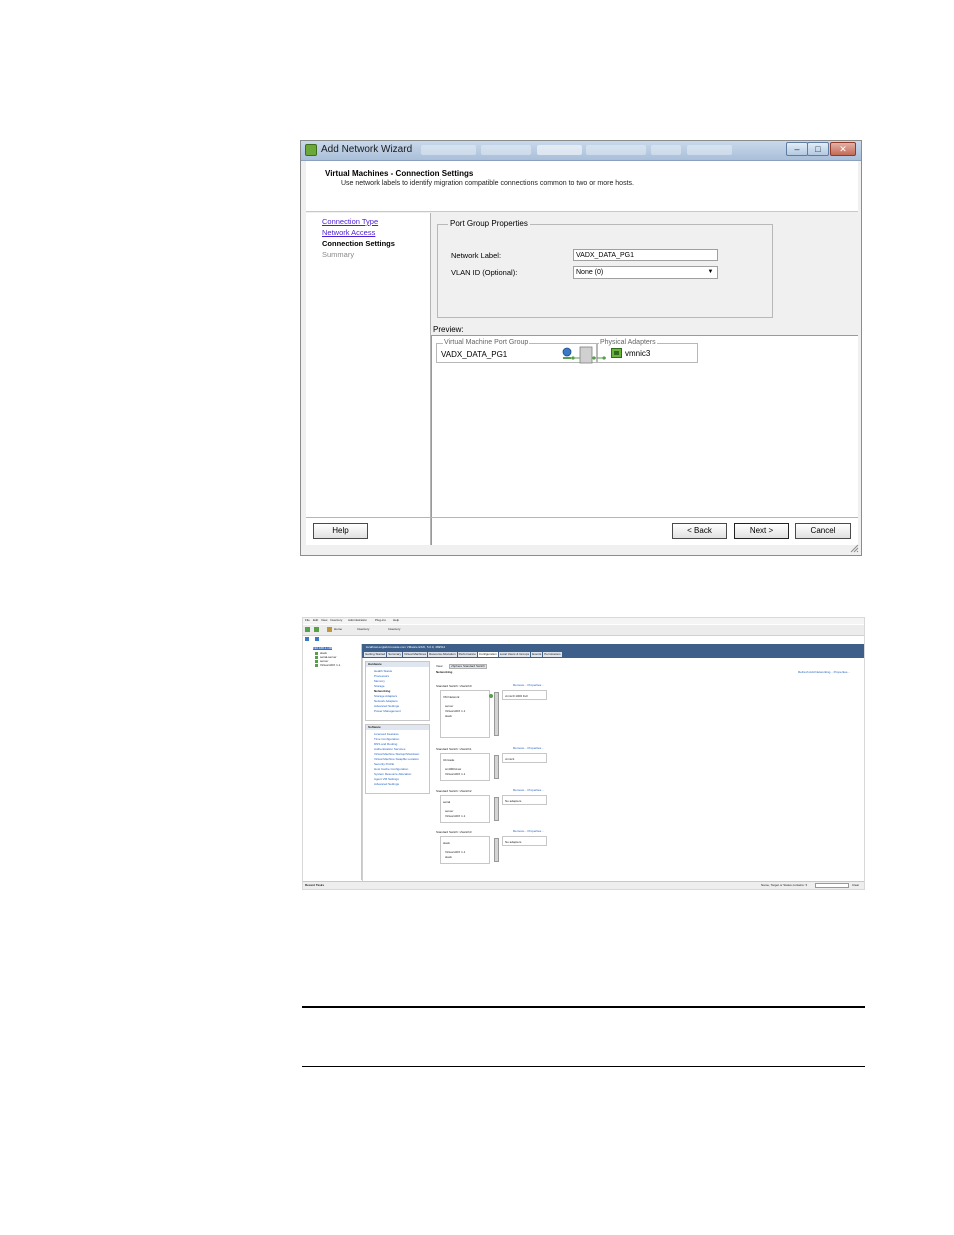 The width and height of the screenshot is (954, 1235). I want to click on vswitch-icon, so click(496, 809).